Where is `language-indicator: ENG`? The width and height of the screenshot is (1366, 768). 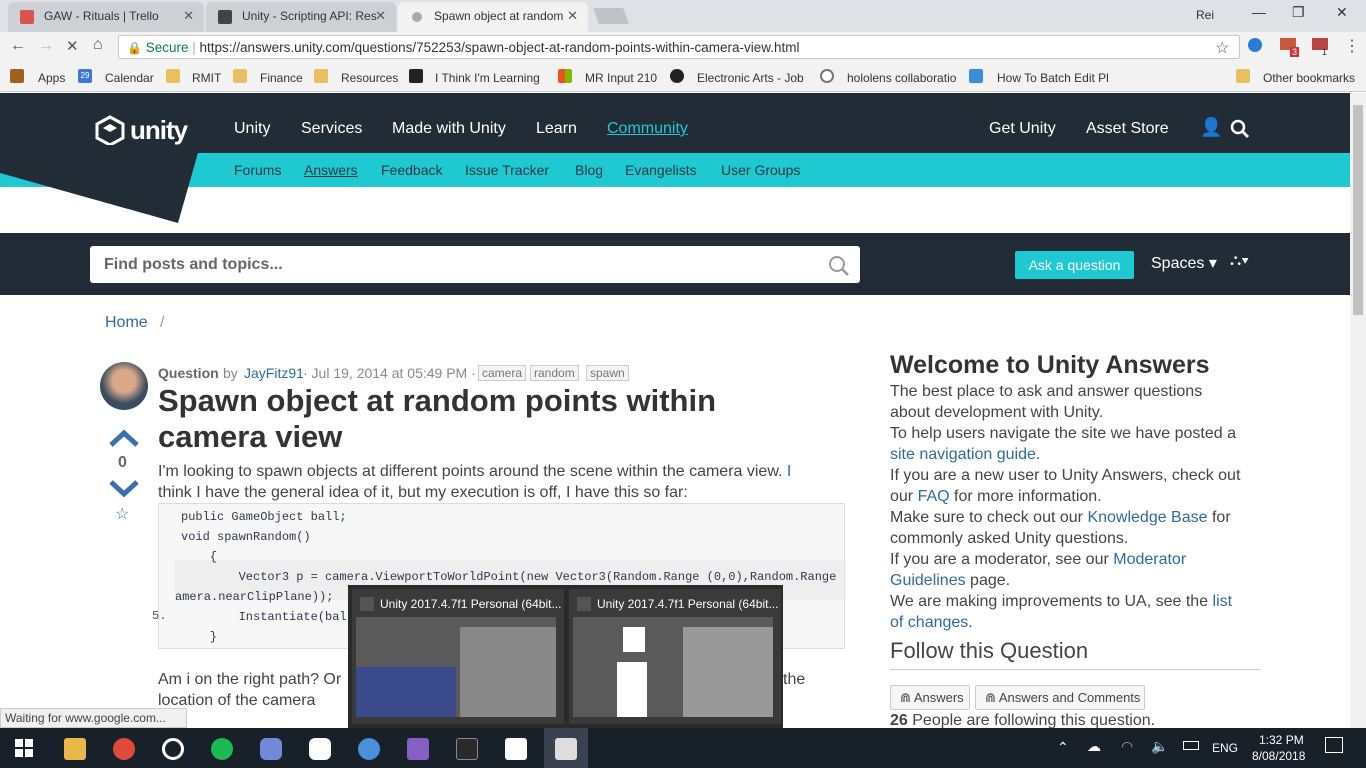 language-indicator: ENG is located at coordinates (1225, 748).